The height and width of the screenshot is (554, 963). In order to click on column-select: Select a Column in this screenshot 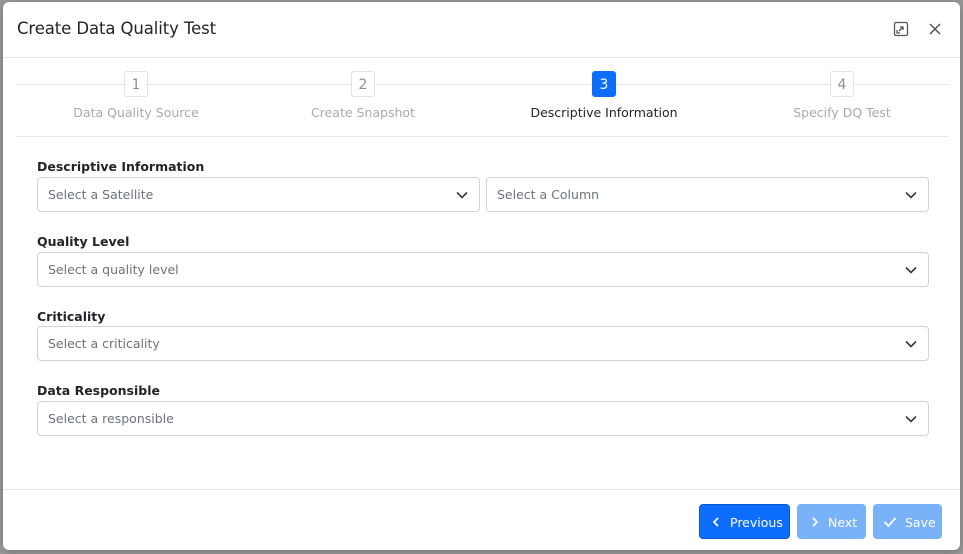, I will do `click(707, 194)`.